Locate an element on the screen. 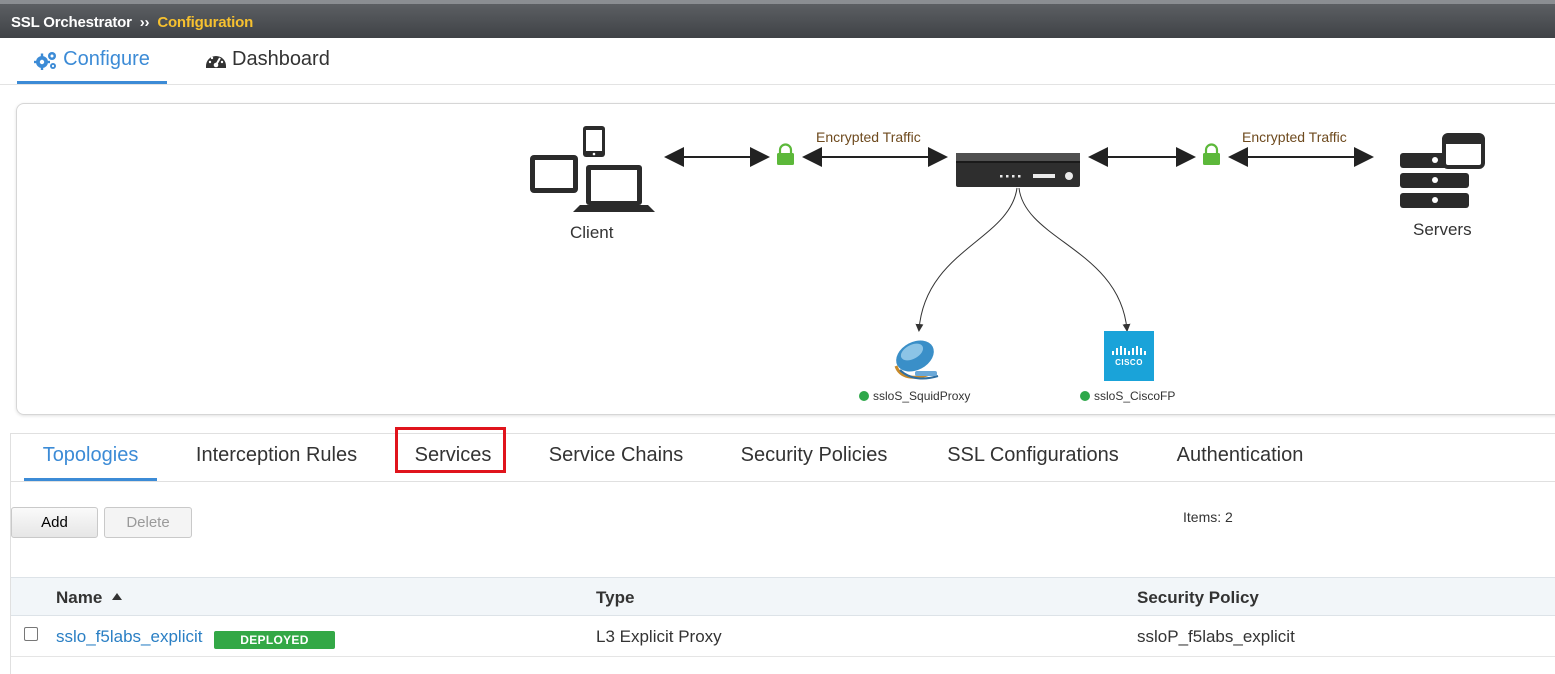 This screenshot has height=674, width=1555. tab-topologies-label: Topologies is located at coordinates (90, 455).